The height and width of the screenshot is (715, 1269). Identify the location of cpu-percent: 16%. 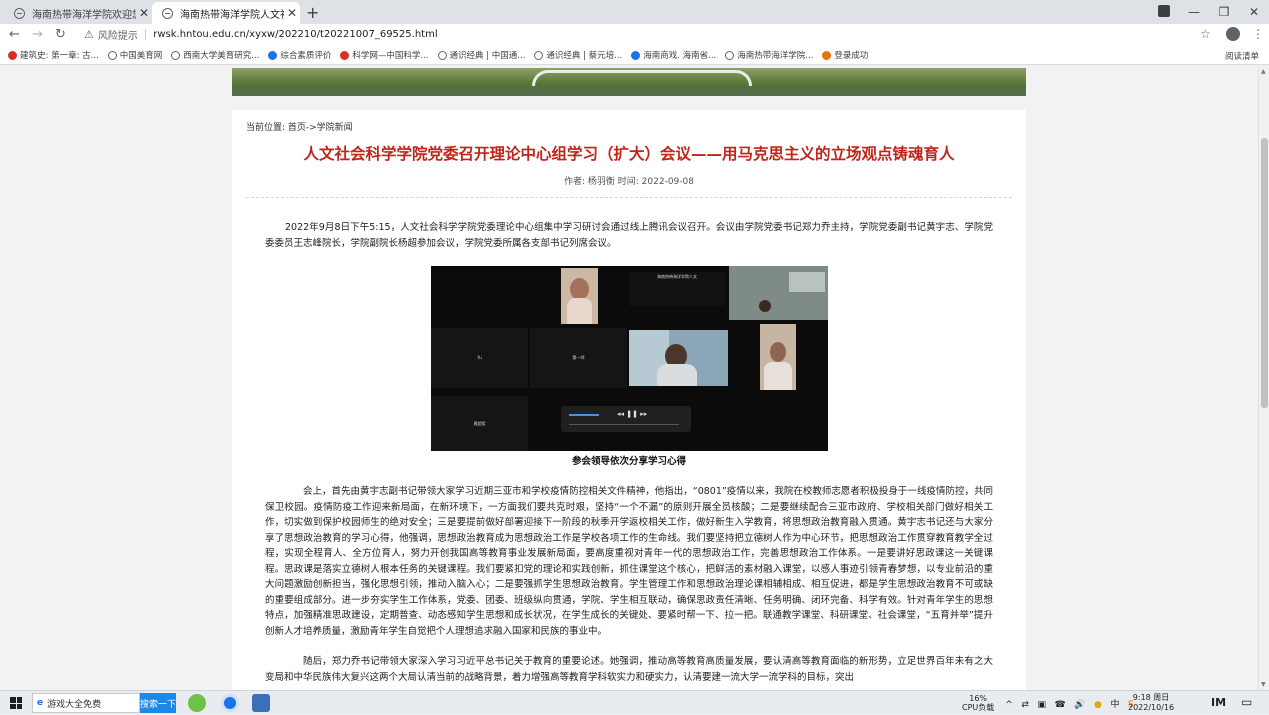
(978, 698).